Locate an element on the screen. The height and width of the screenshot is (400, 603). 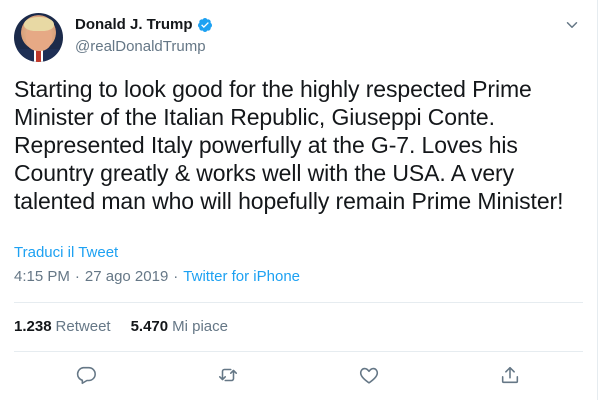
retweets-stat: 1.238 Retweet is located at coordinates (62, 326).